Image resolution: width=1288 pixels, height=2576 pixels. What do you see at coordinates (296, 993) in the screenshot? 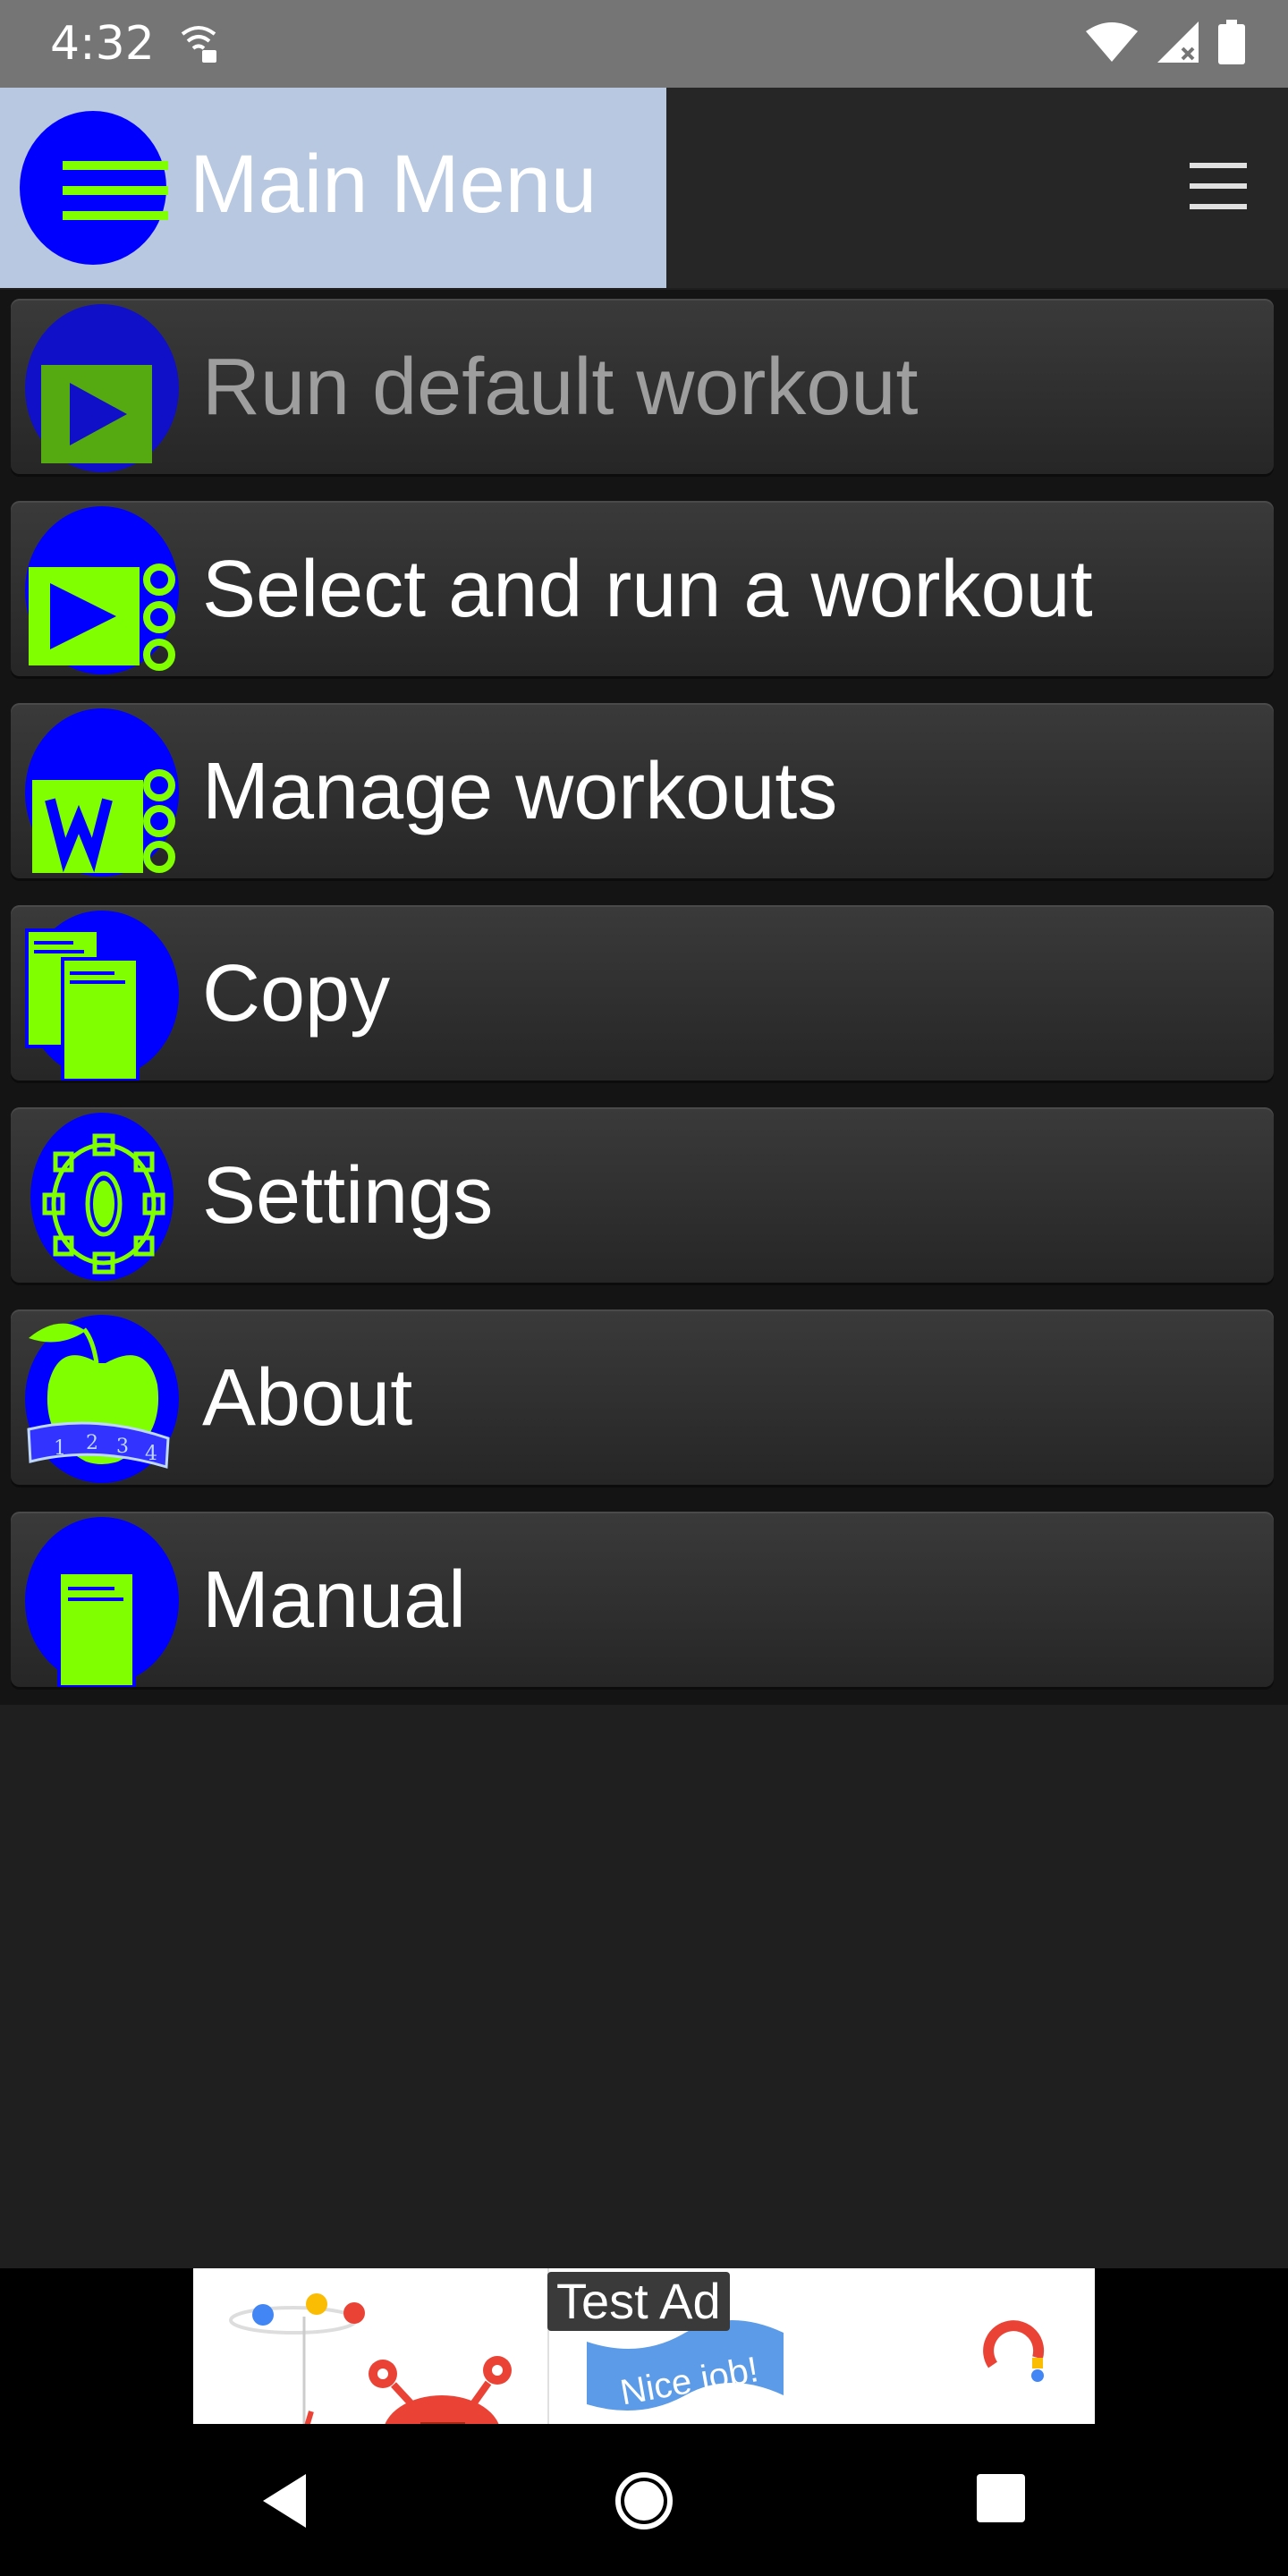
I see `menu-item-label: Copy` at bounding box center [296, 993].